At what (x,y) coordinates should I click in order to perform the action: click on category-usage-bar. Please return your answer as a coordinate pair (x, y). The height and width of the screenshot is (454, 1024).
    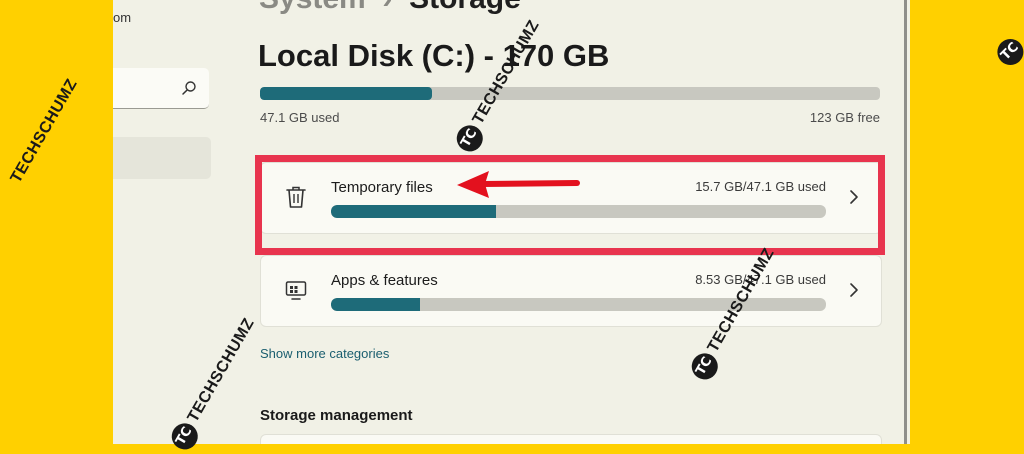
    Looking at the image, I should click on (578, 211).